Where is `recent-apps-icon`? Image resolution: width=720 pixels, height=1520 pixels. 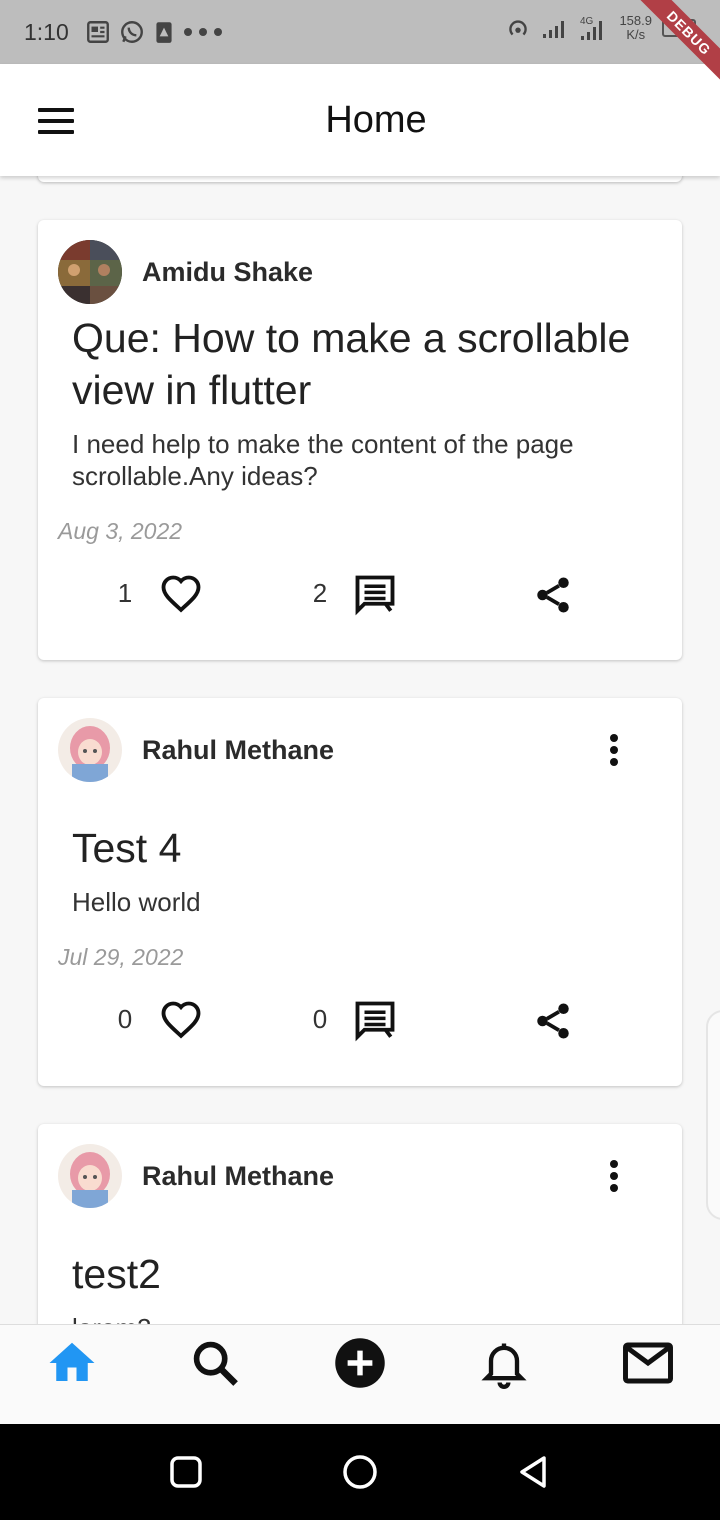
recent-apps-icon is located at coordinates (186, 1472).